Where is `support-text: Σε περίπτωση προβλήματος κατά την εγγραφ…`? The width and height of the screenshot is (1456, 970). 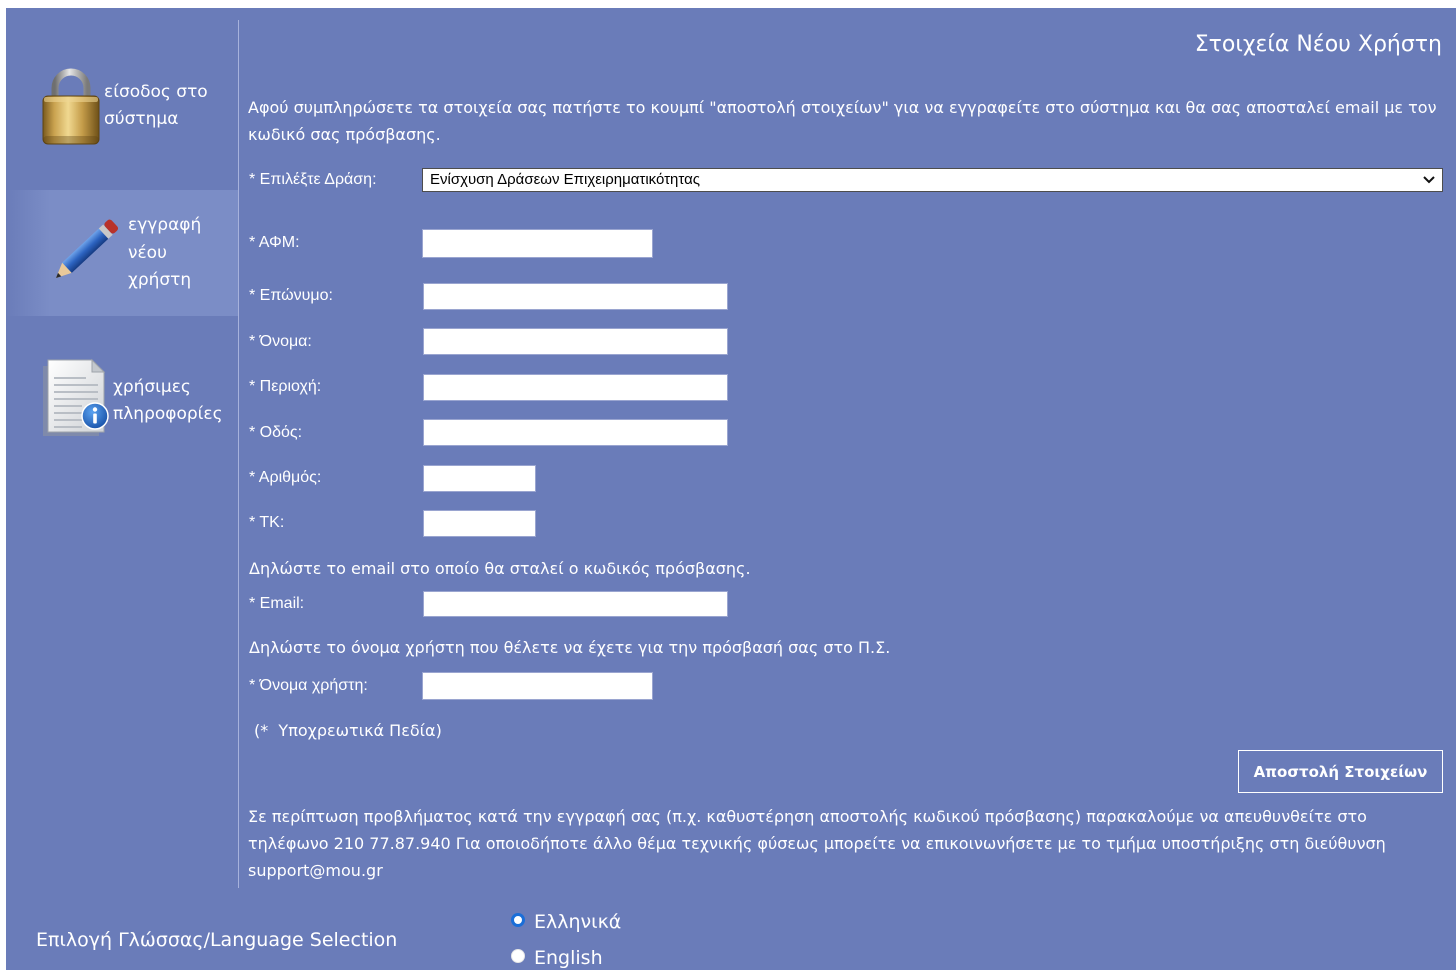
support-text: Σε περίπτωση προβλήματος κατά την εγγραφ… is located at coordinates (817, 843).